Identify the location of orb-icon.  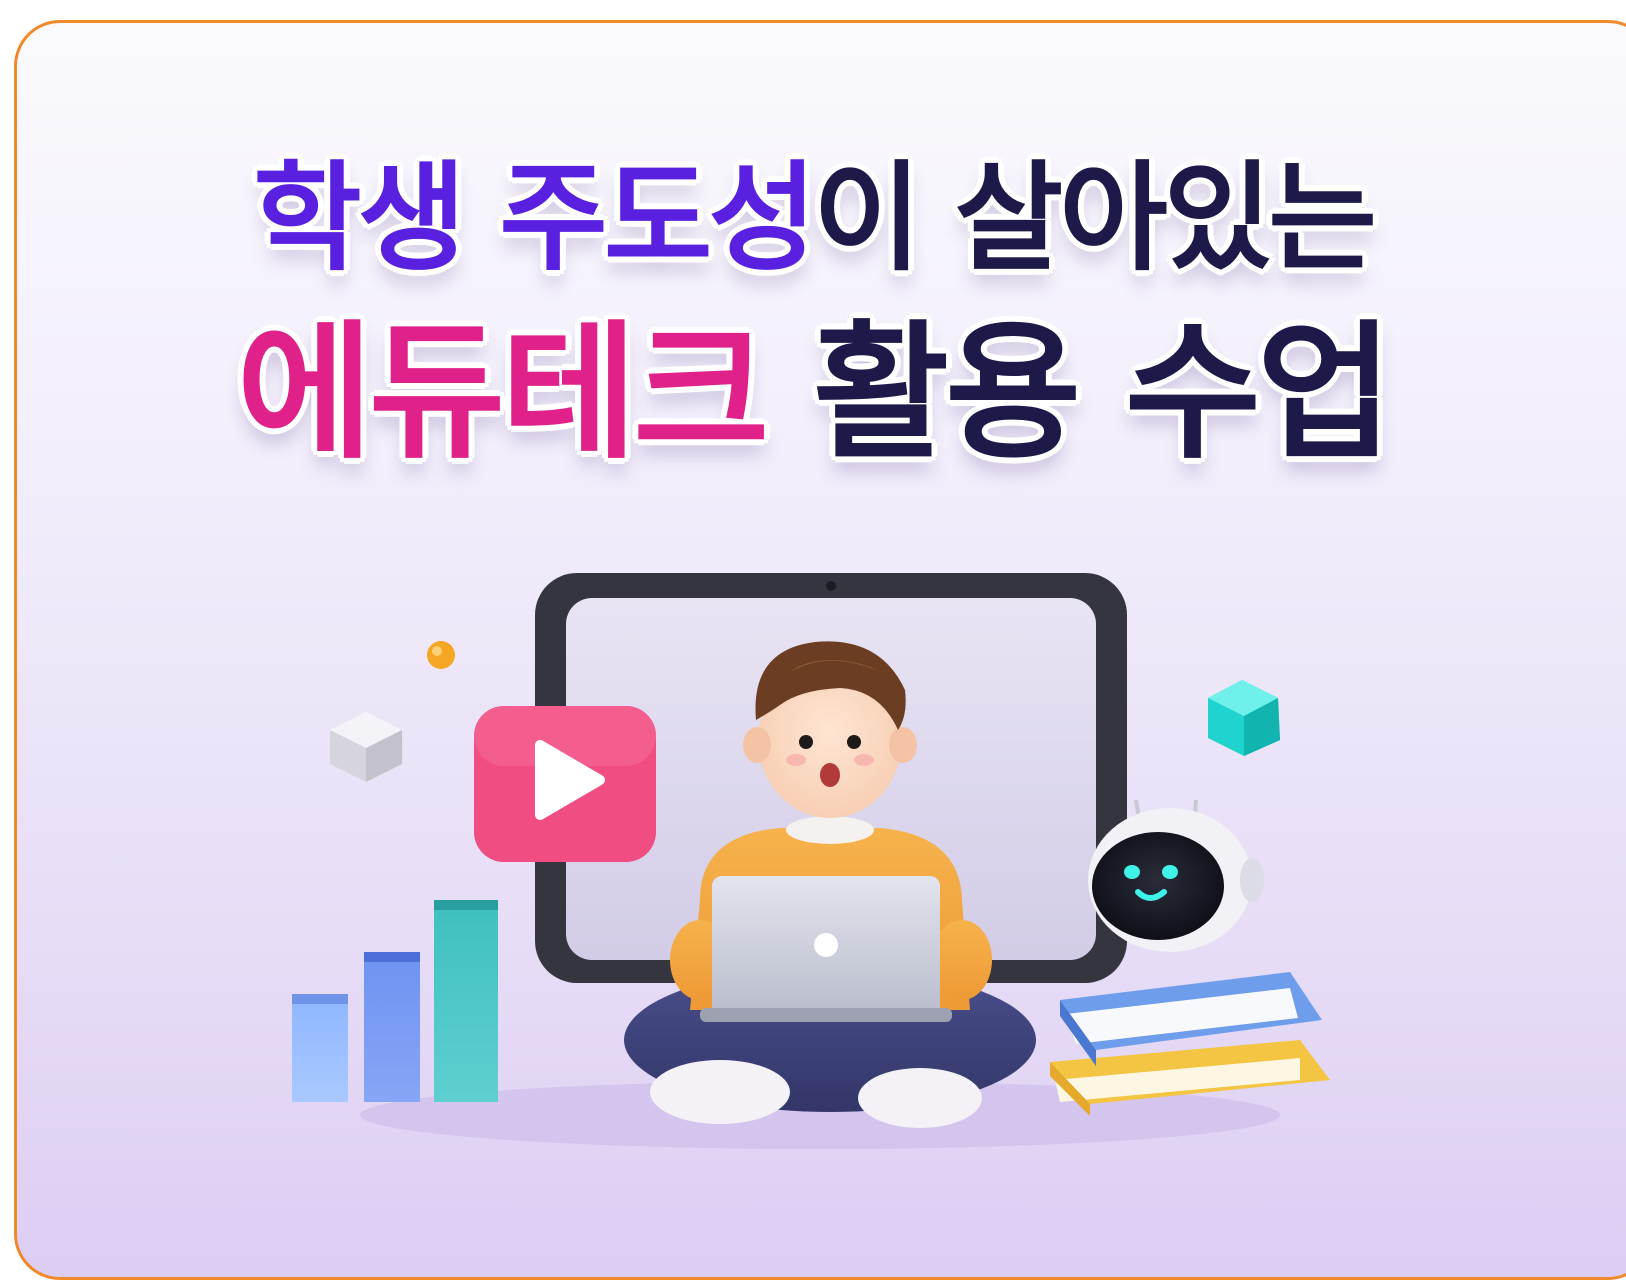
(441, 655).